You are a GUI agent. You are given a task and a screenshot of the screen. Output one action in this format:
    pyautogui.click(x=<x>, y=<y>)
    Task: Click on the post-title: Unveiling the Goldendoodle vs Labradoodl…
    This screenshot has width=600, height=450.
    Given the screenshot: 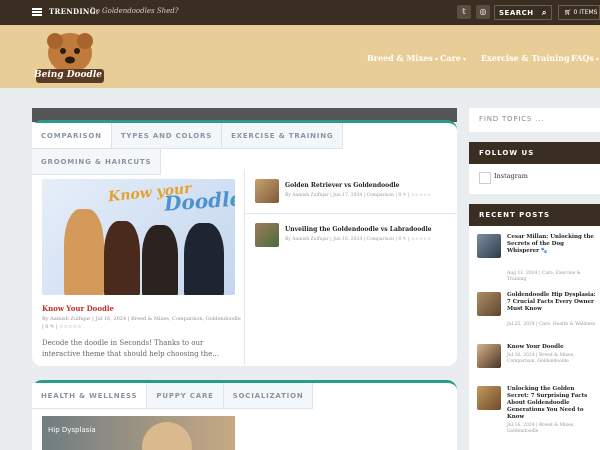 What is the action you would take?
    pyautogui.click(x=358, y=229)
    